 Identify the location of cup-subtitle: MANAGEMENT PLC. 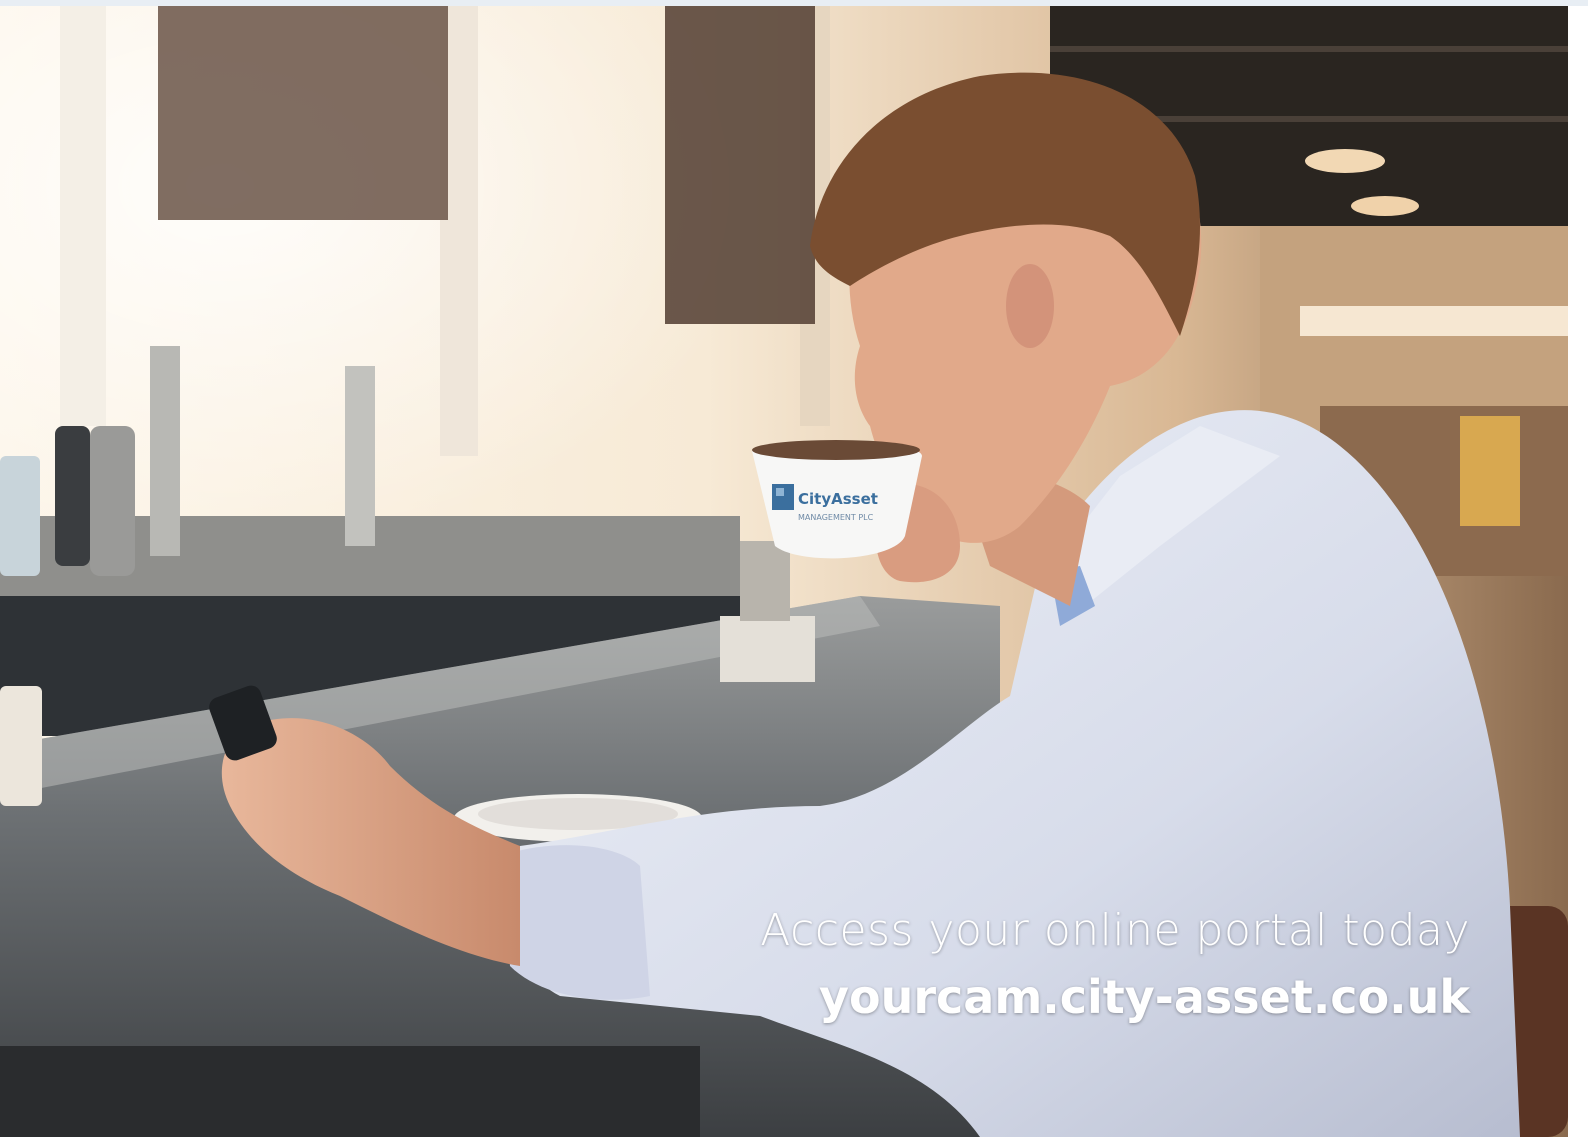
(836, 517).